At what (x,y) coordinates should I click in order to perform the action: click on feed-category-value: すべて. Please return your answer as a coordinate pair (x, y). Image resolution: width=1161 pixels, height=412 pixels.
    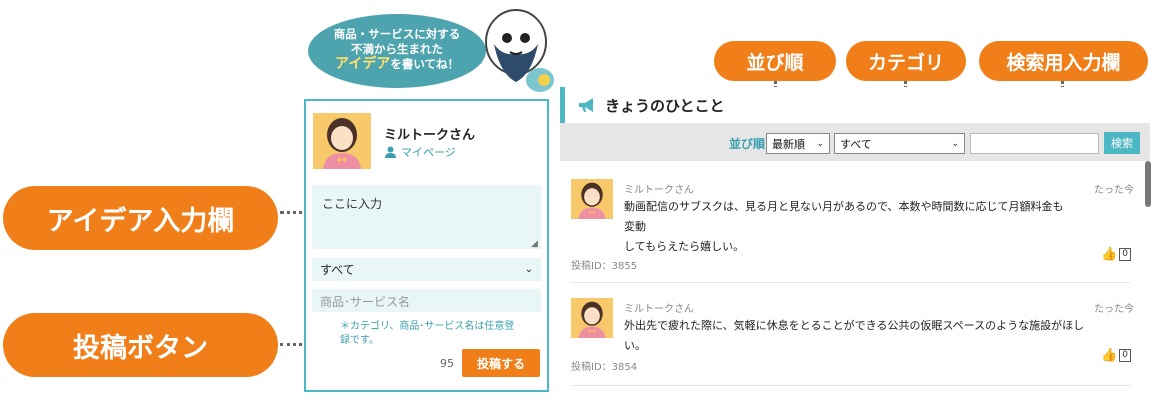
    Looking at the image, I should click on (856, 144).